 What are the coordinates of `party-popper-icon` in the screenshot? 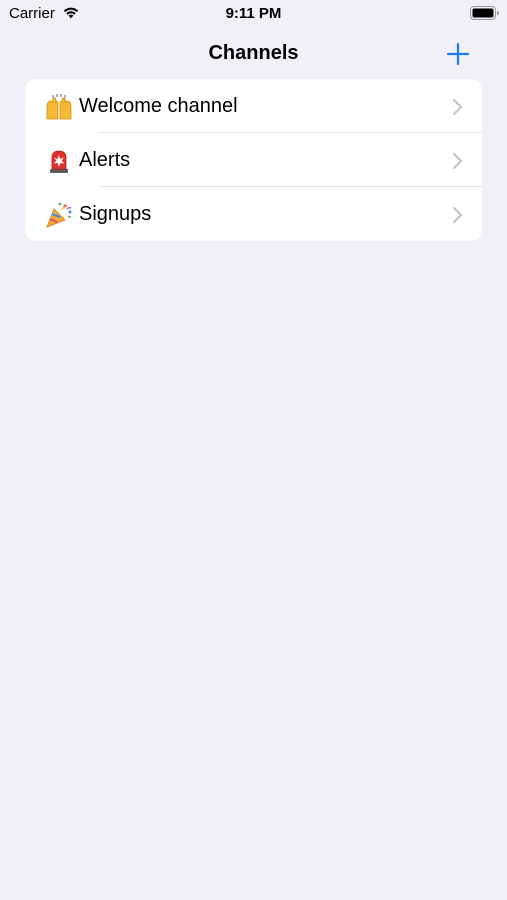 It's located at (59, 215).